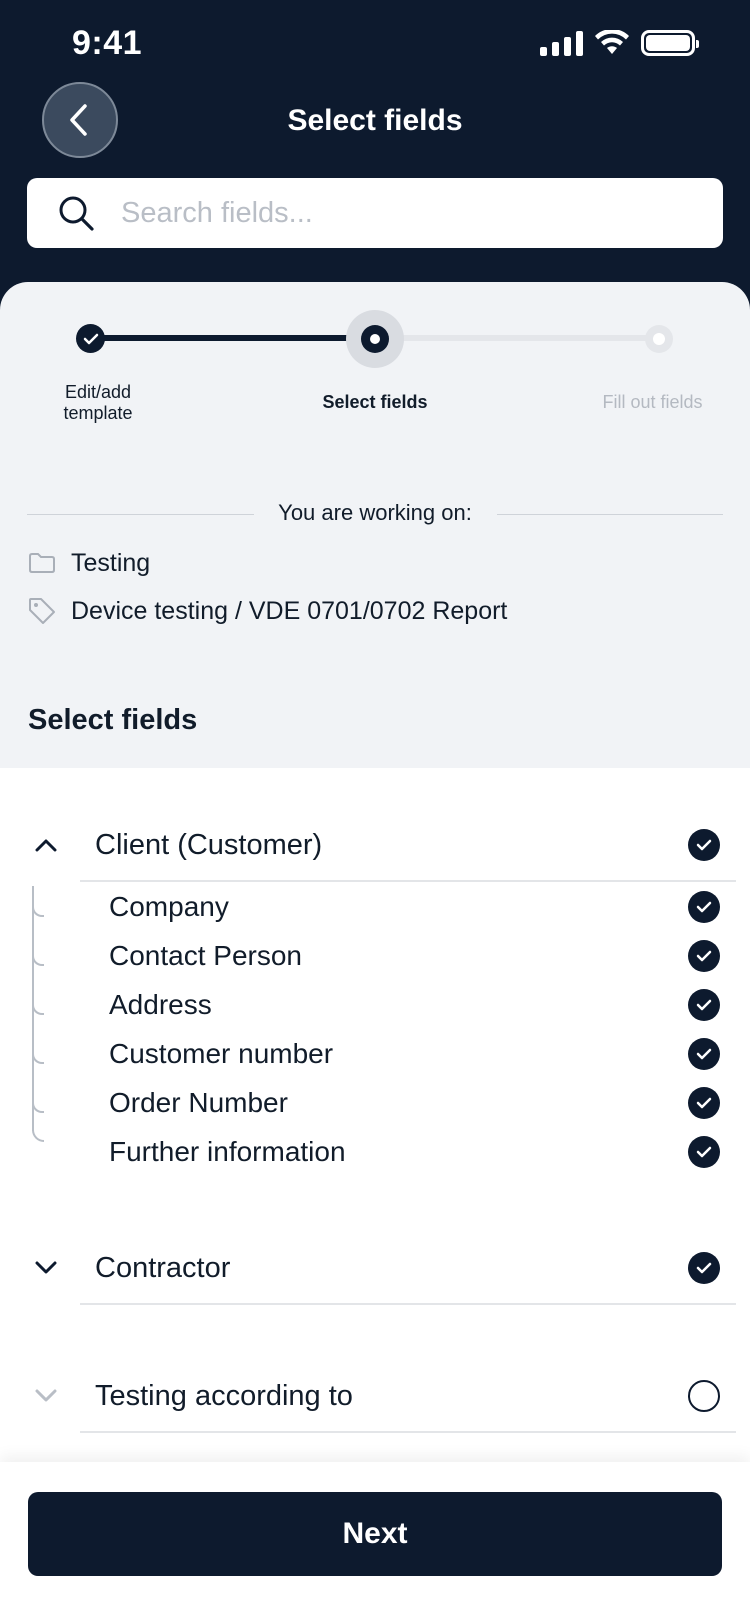 The image size is (750, 1624). What do you see at coordinates (561, 43) in the screenshot?
I see `cellular-signal-icon` at bounding box center [561, 43].